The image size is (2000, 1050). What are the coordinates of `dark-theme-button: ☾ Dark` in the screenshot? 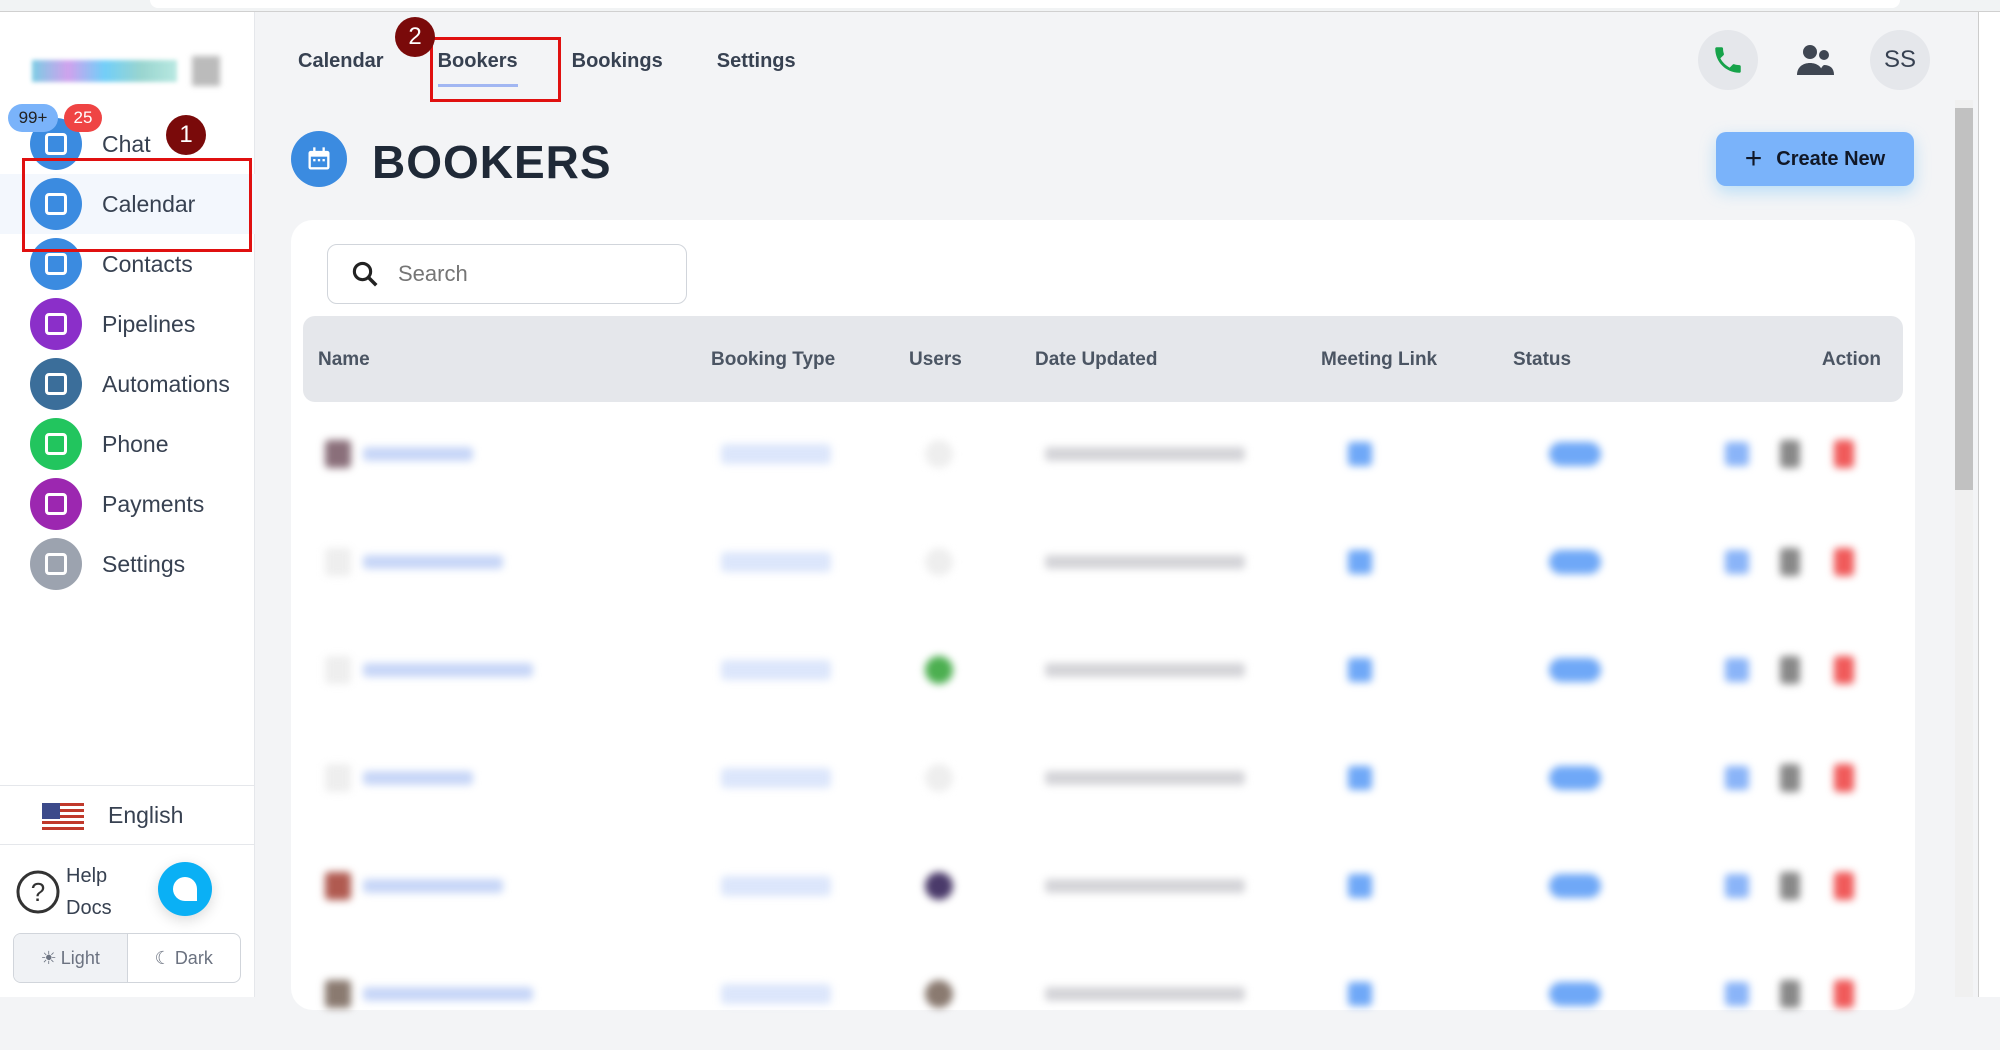 It's located at (184, 958).